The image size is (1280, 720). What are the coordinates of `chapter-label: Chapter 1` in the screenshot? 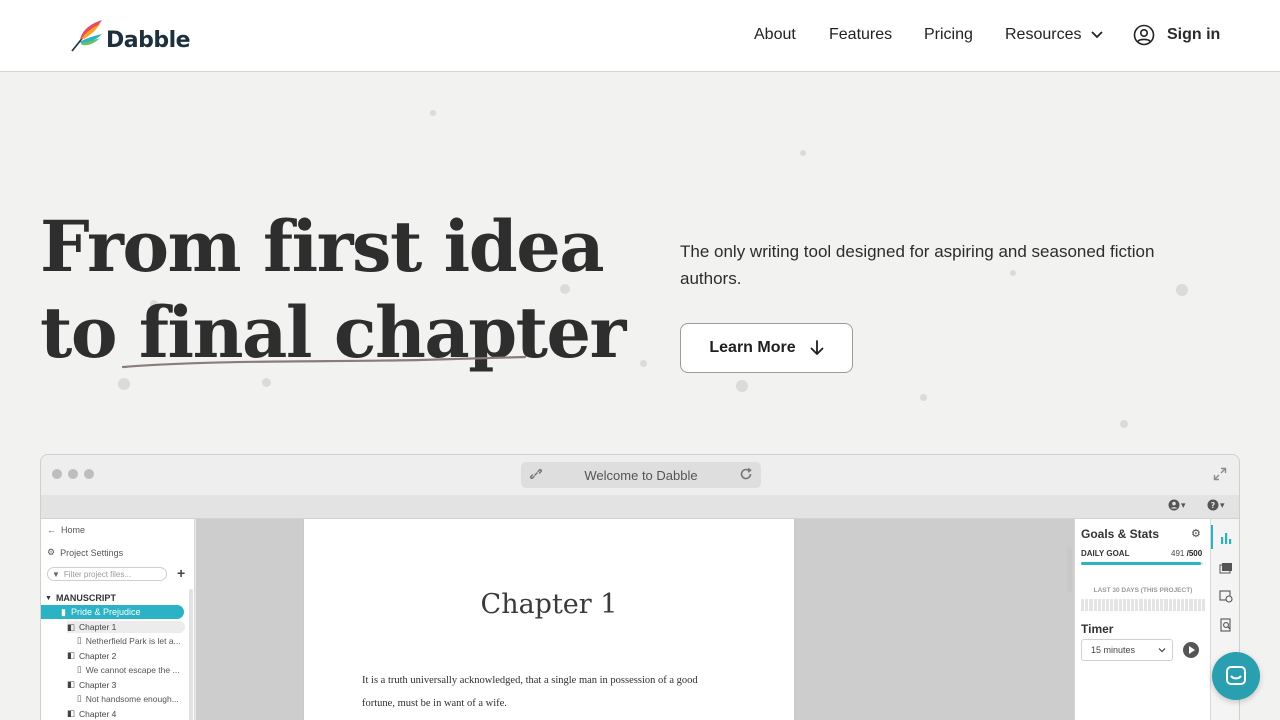 It's located at (98, 627).